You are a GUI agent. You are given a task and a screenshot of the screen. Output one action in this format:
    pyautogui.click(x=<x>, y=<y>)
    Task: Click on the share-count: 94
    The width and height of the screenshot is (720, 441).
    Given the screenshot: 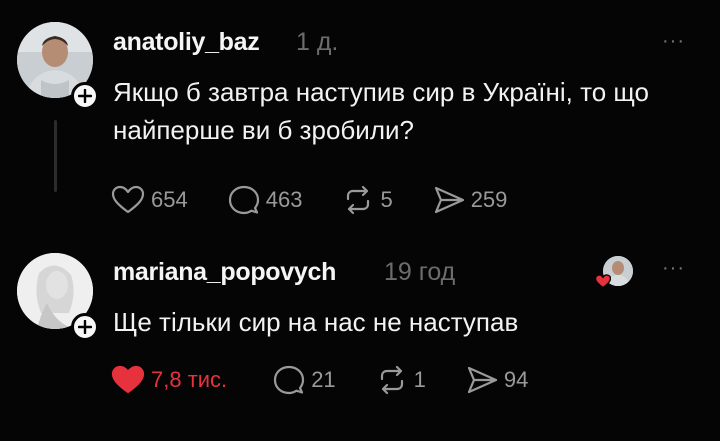 What is the action you would take?
    pyautogui.click(x=516, y=379)
    